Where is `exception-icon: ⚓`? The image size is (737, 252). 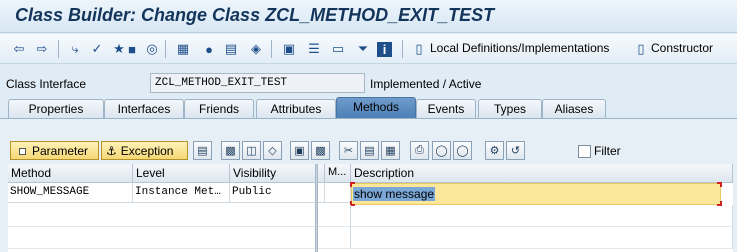 exception-icon: ⚓ is located at coordinates (111, 151).